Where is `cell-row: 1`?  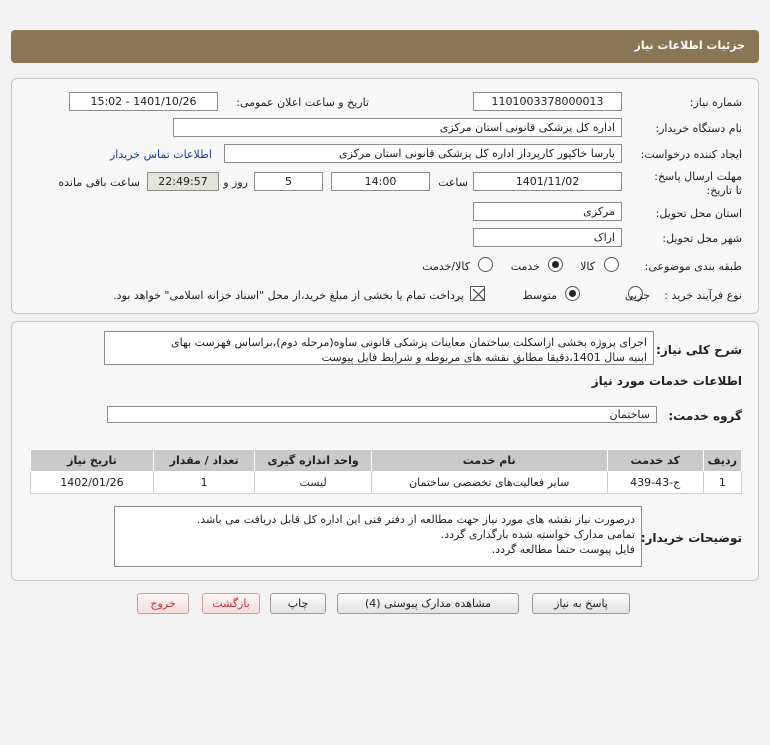 cell-row: 1 is located at coordinates (722, 482).